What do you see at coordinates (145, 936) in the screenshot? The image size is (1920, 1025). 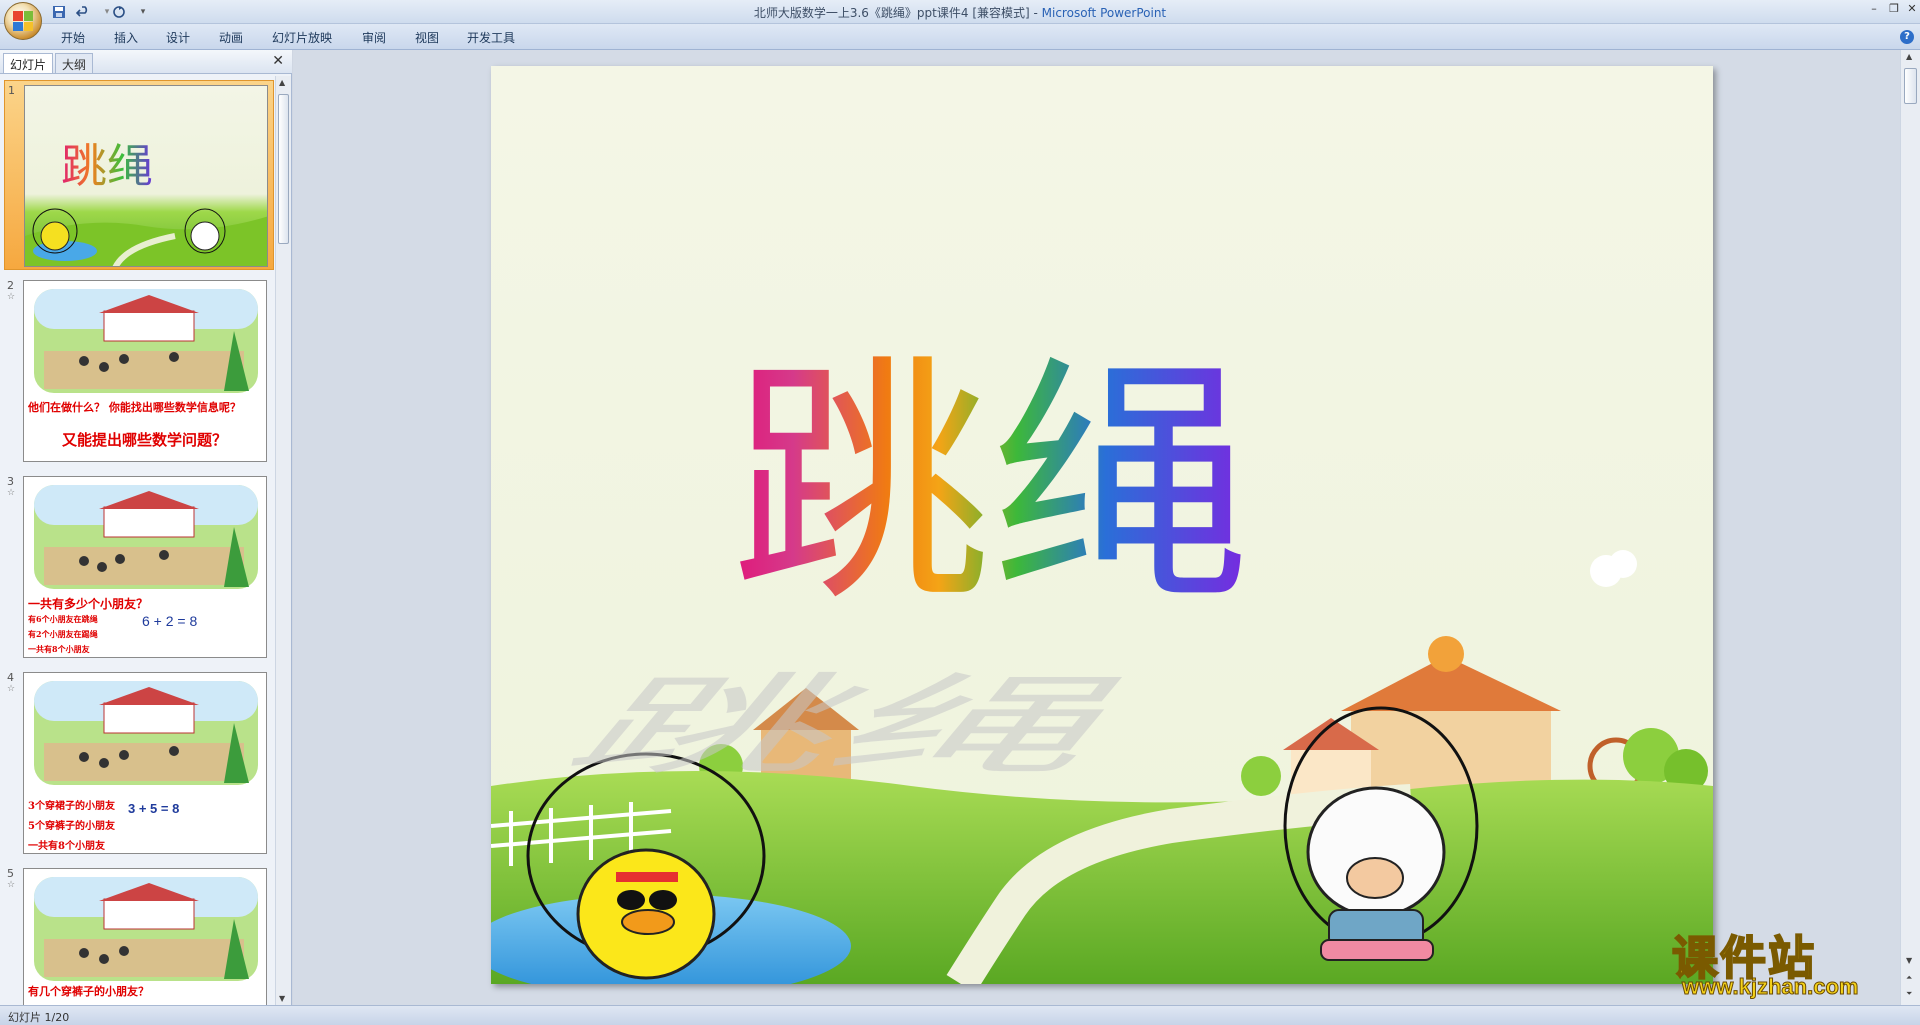 I see `slide-preview: 有几个穿裤子的小朋友？` at bounding box center [145, 936].